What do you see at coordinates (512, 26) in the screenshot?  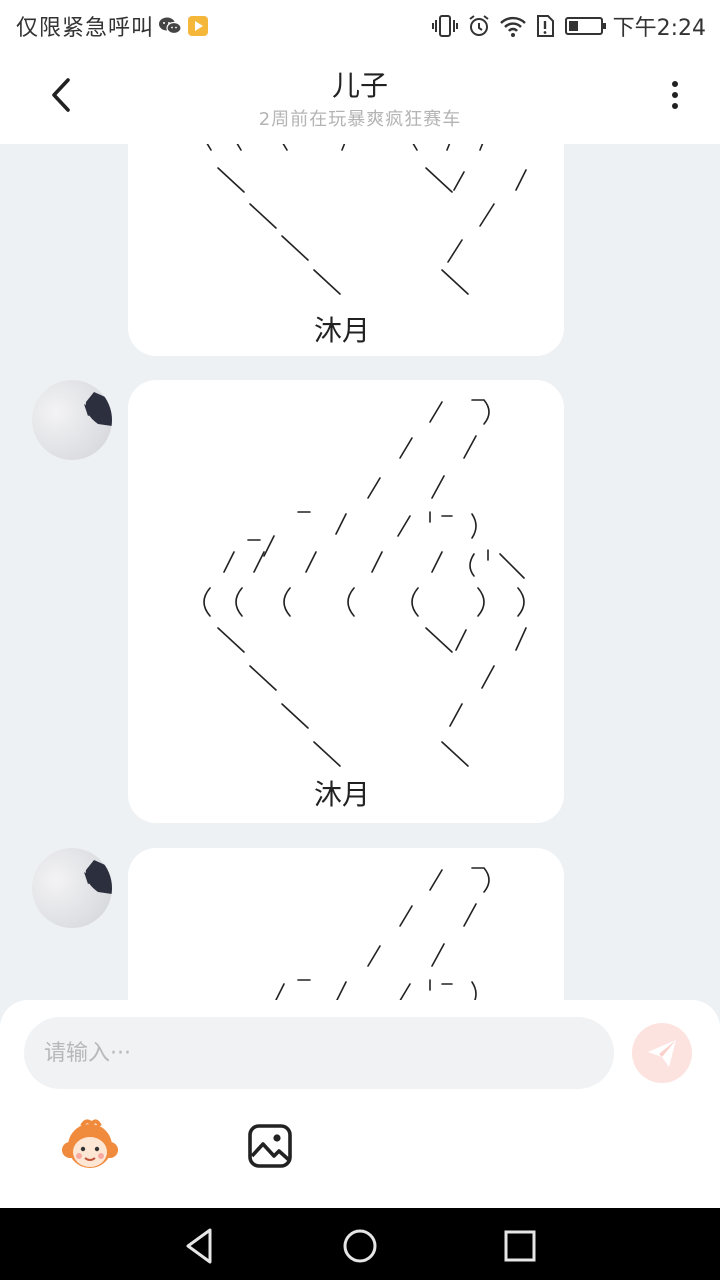 I see `wifi-icon` at bounding box center [512, 26].